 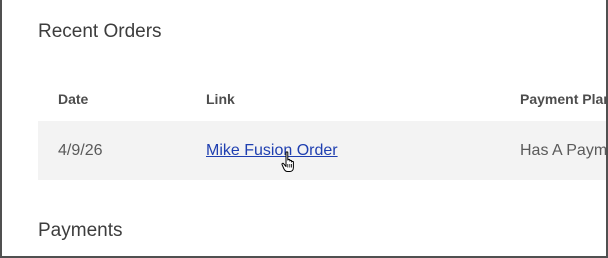 What do you see at coordinates (112, 150) in the screenshot?
I see `order-date-cell: 4/9/26` at bounding box center [112, 150].